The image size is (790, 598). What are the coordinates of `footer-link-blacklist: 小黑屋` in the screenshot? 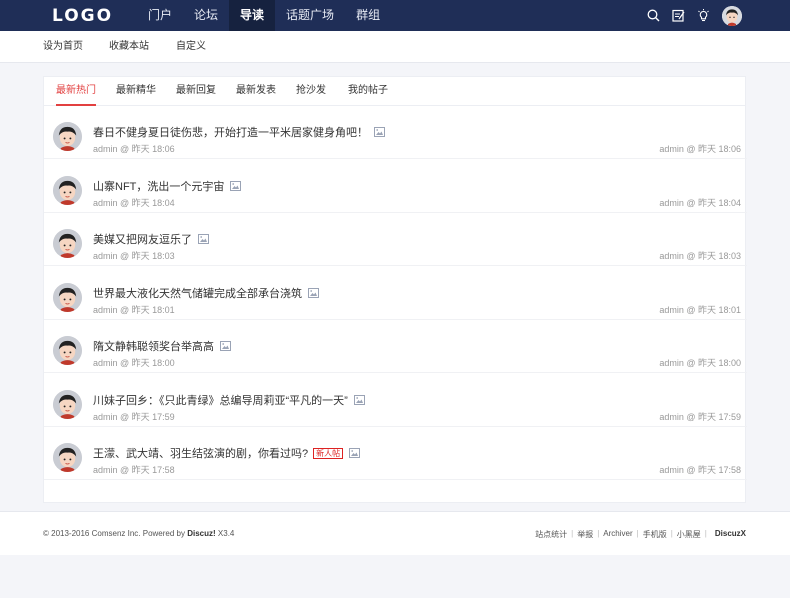 It's located at (689, 534).